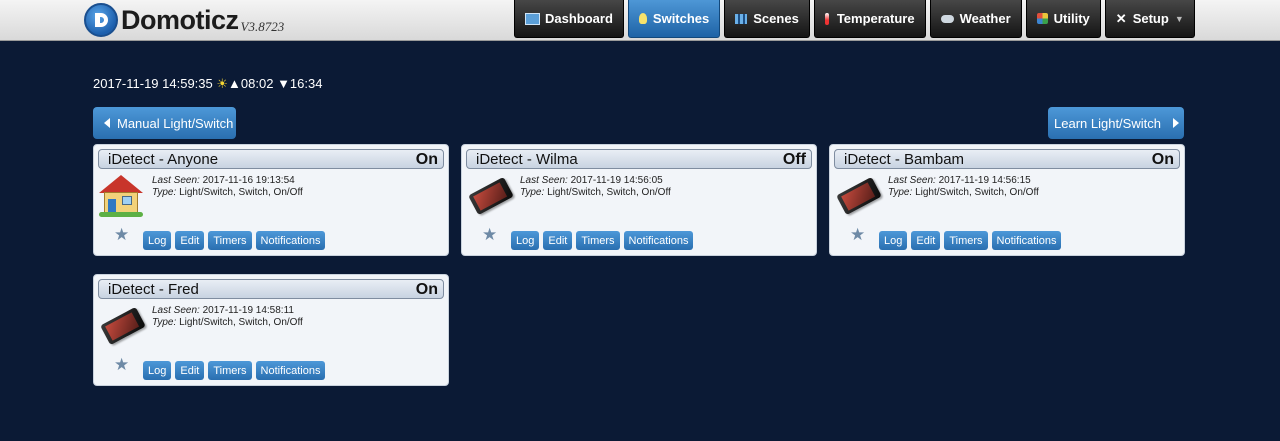 Image resolution: width=1280 pixels, height=441 pixels. Describe the element at coordinates (1071, 18) in the screenshot. I see `nav-label: Utility` at that location.